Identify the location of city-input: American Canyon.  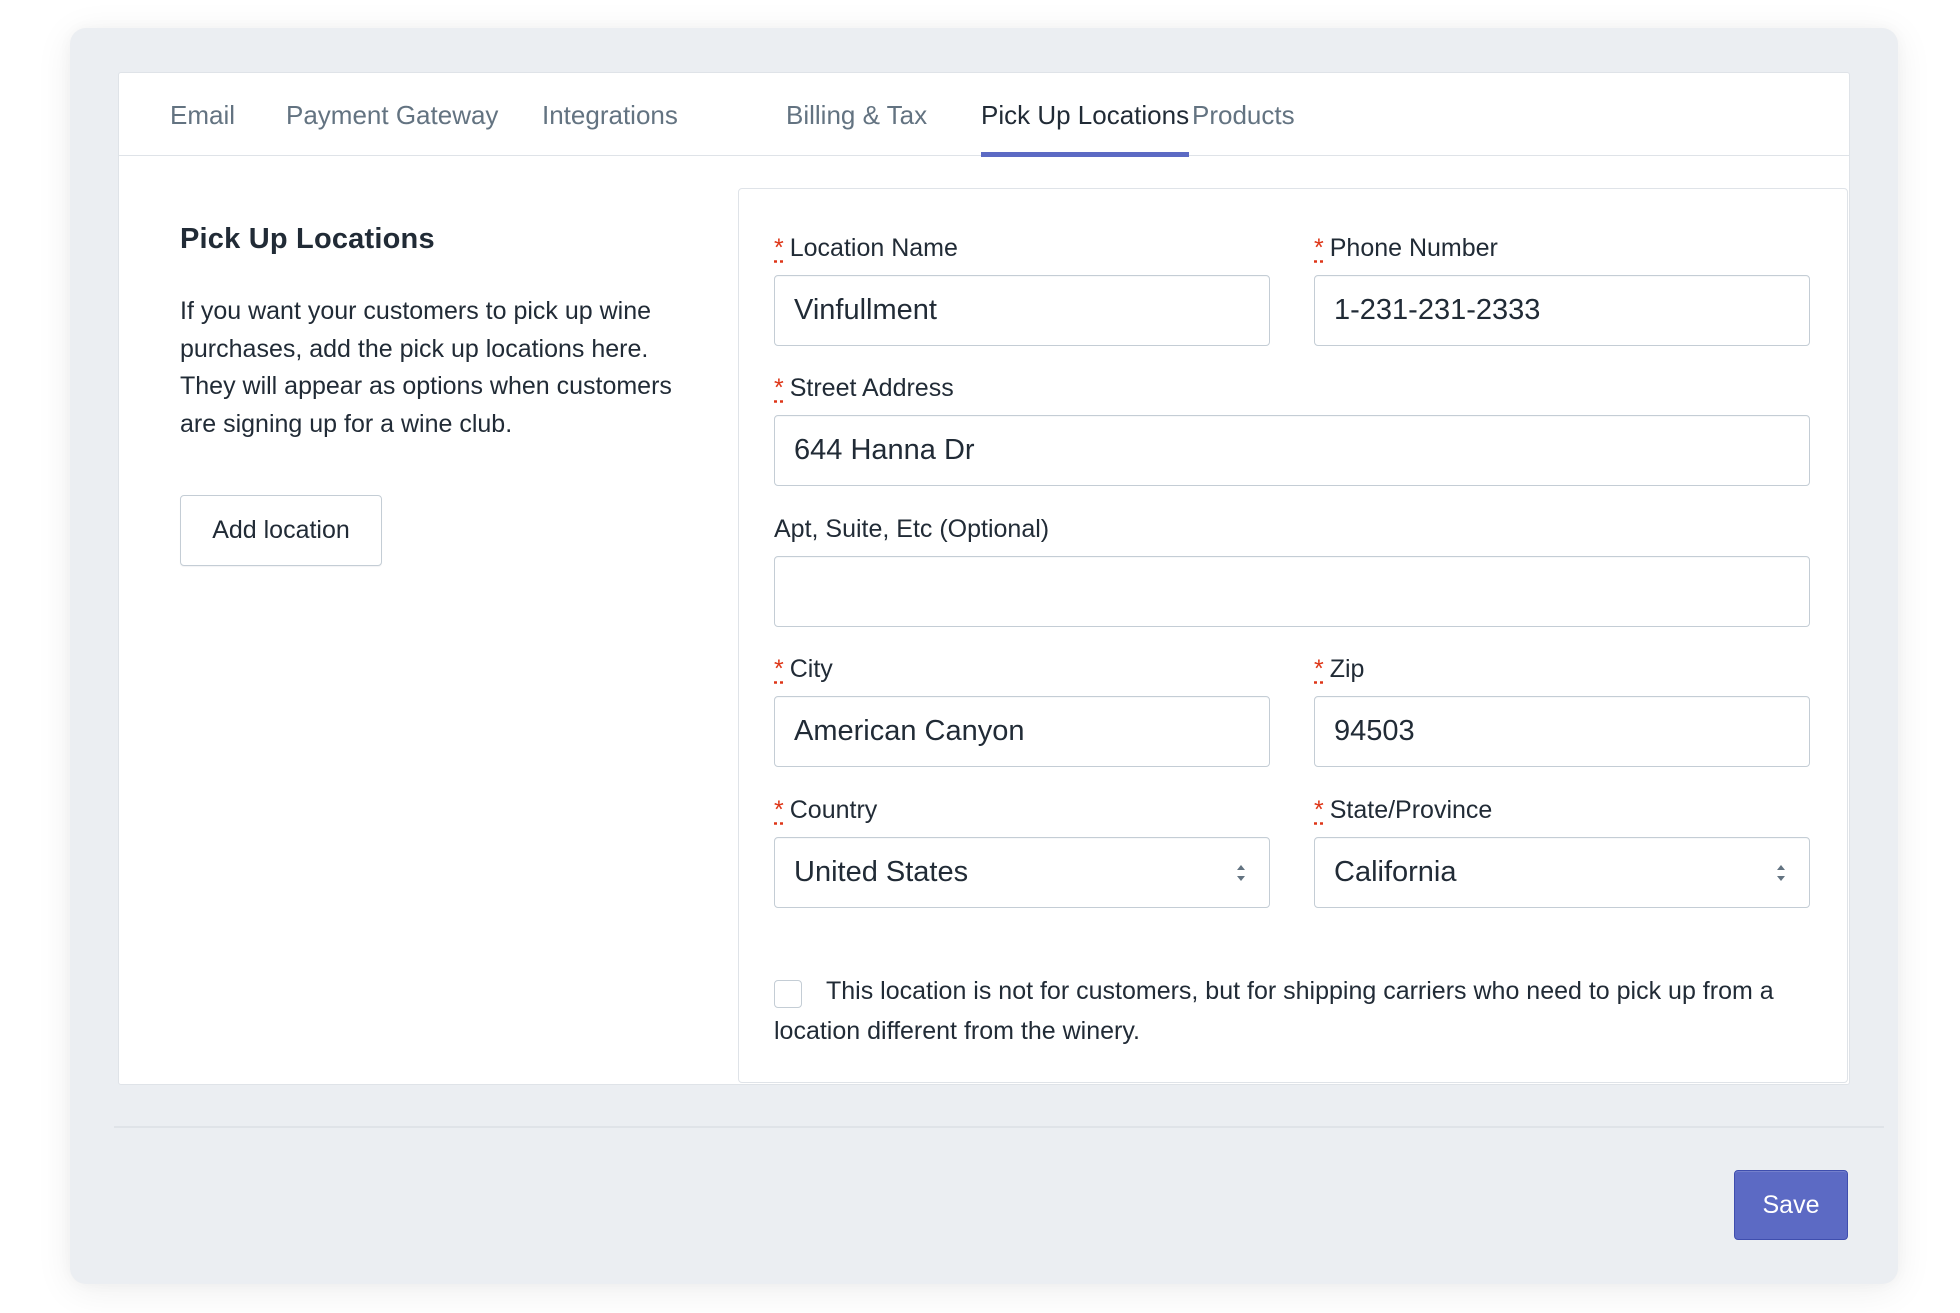
(1022, 731).